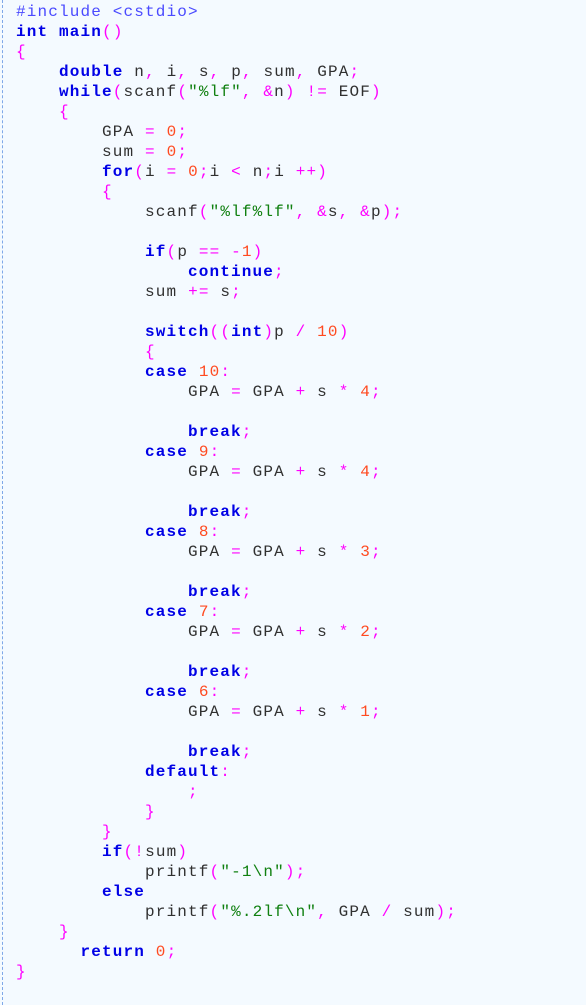 This screenshot has width=586, height=1005. What do you see at coordinates (113, 852) in the screenshot?
I see `keyword: if` at bounding box center [113, 852].